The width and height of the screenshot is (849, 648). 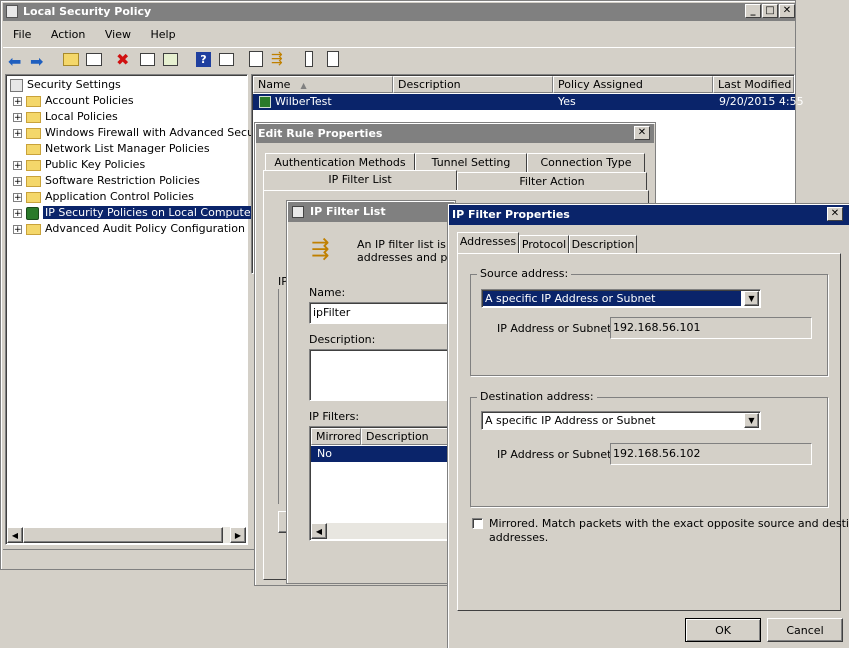 What do you see at coordinates (277, 59) in the screenshot?
I see `filter-arrows-icon: ⇶` at bounding box center [277, 59].